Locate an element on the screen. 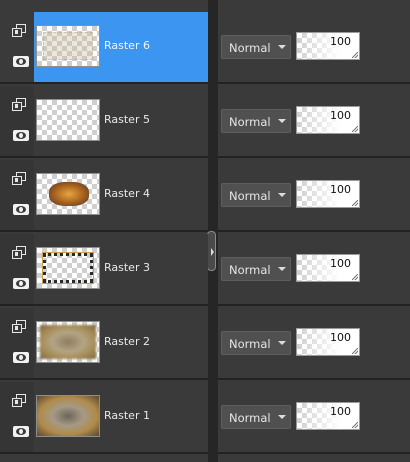 This screenshot has width=410, height=462. layer-row: Raster 6 is located at coordinates (104, 48).